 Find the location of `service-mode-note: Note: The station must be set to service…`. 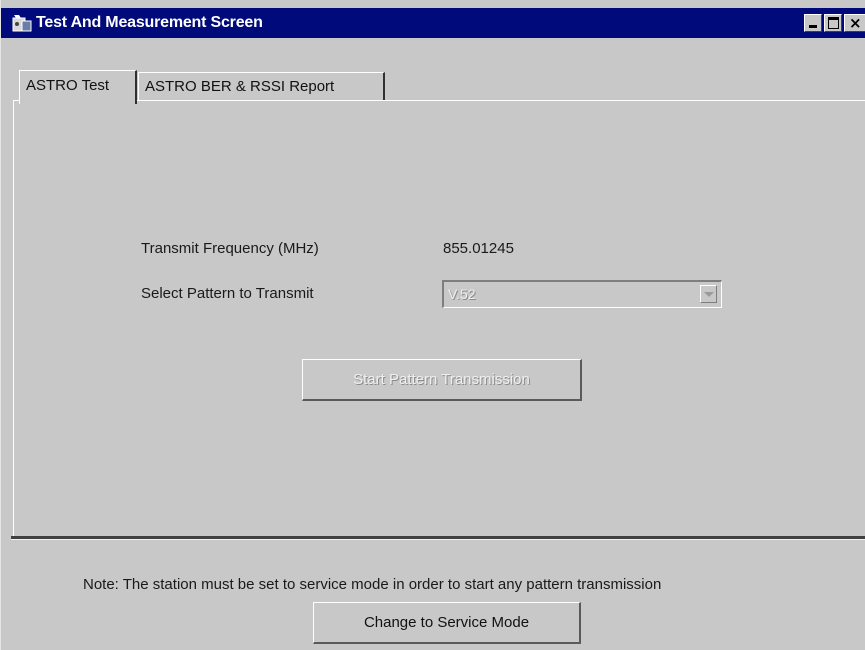

service-mode-note: Note: The station must be set to service… is located at coordinates (372, 584).